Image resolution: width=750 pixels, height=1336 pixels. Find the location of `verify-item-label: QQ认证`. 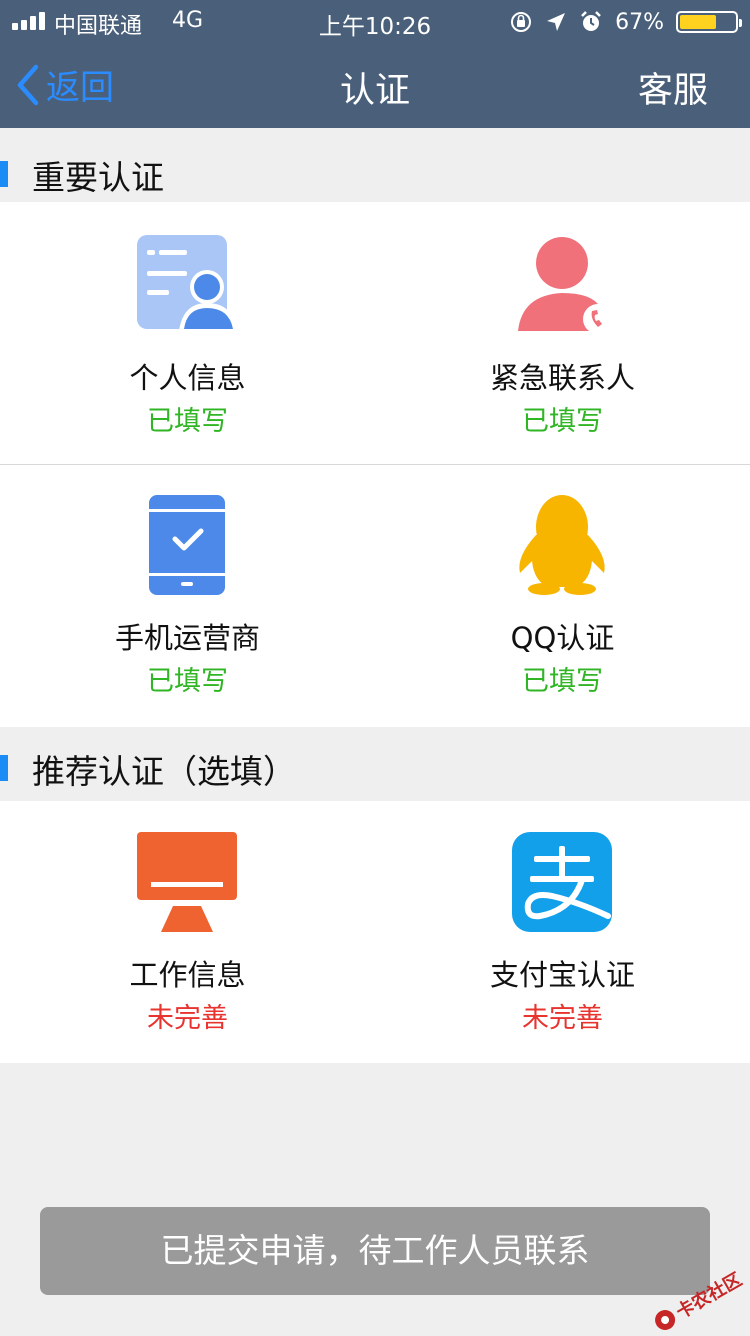

verify-item-label: QQ认证 is located at coordinates (562, 638).